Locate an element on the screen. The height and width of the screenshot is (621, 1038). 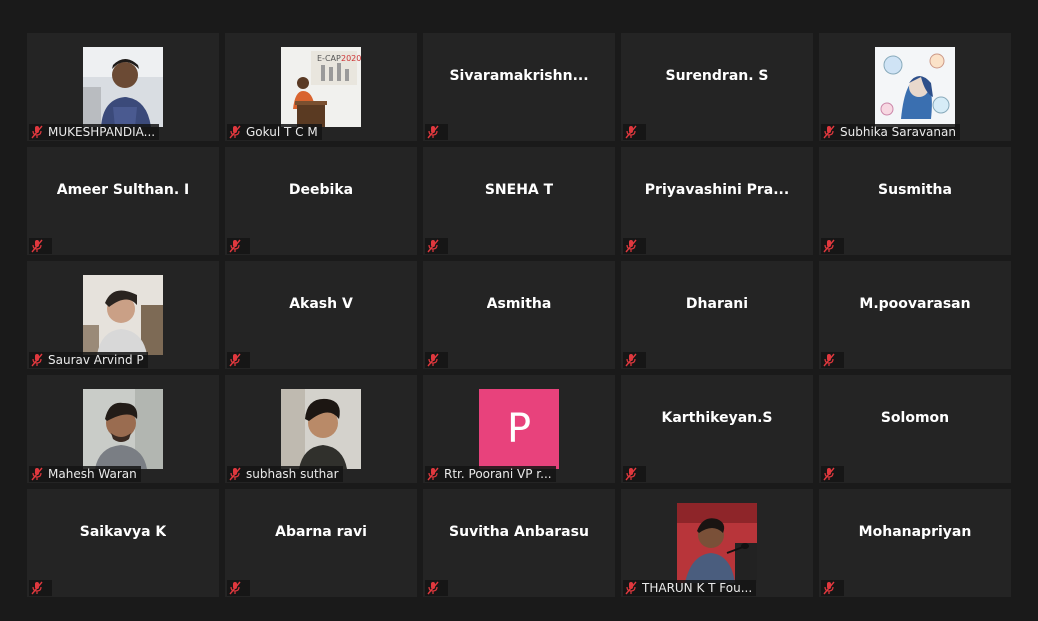
participant-tile: SNEHA T is located at coordinates (519, 201).